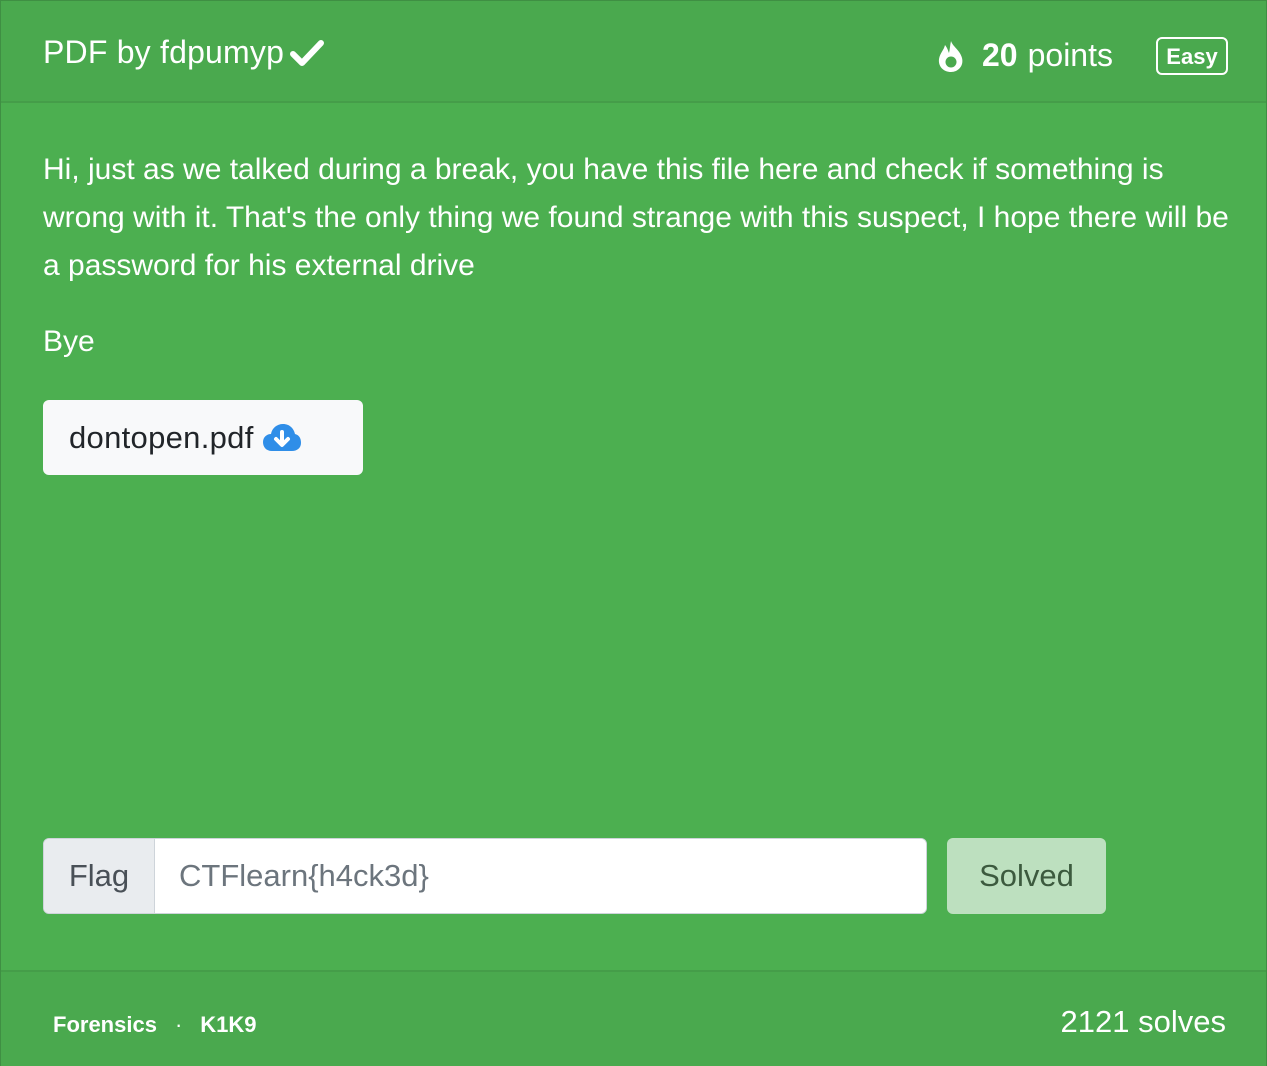 This screenshot has height=1066, width=1267. Describe the element at coordinates (228, 1025) in the screenshot. I see `author-link: K1K9` at that location.